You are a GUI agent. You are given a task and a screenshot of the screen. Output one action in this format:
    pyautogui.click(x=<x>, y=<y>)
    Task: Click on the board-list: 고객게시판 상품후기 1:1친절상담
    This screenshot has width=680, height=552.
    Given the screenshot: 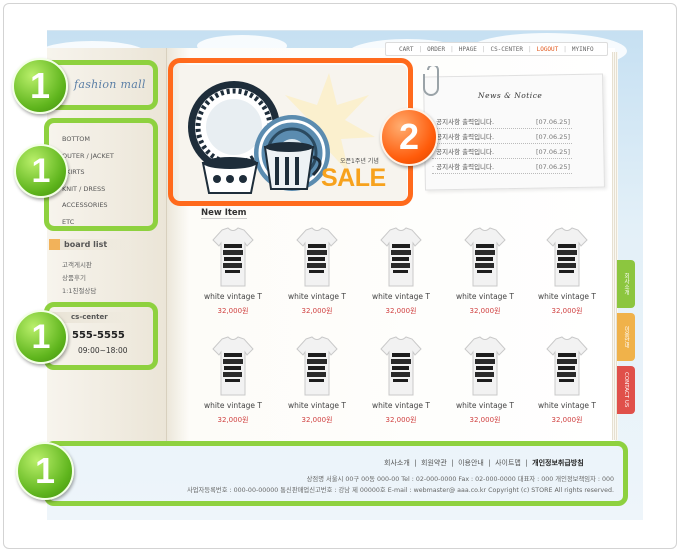 What is the action you would take?
    pyautogui.click(x=79, y=278)
    